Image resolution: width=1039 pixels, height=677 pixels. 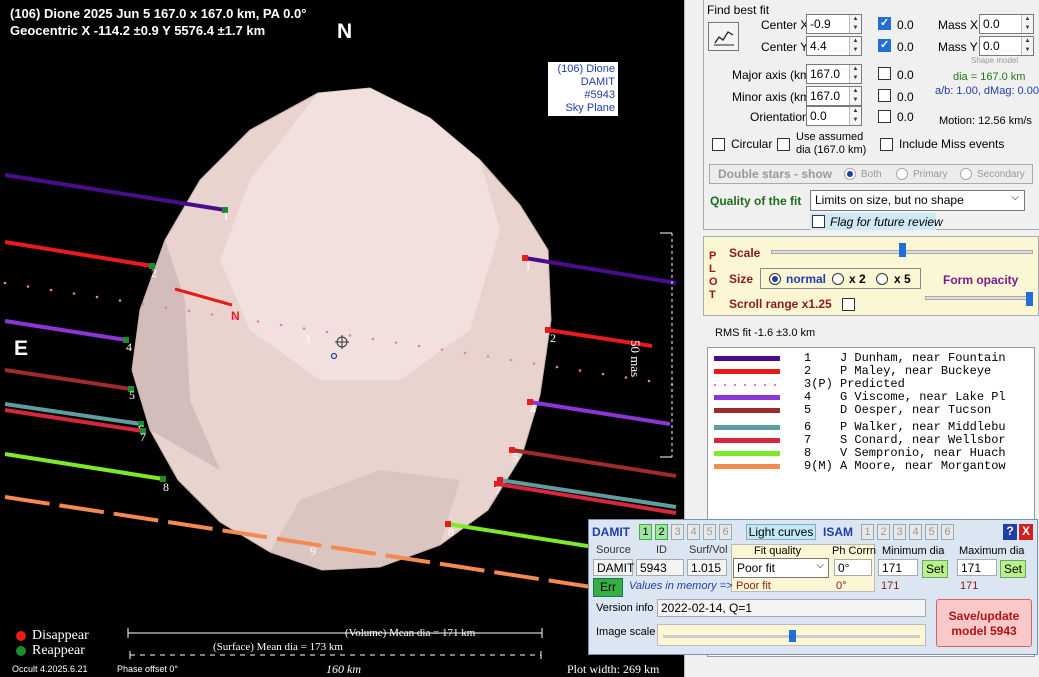 What do you see at coordinates (147, 669) in the screenshot?
I see `phase-offset-label: Phase offset 0°` at bounding box center [147, 669].